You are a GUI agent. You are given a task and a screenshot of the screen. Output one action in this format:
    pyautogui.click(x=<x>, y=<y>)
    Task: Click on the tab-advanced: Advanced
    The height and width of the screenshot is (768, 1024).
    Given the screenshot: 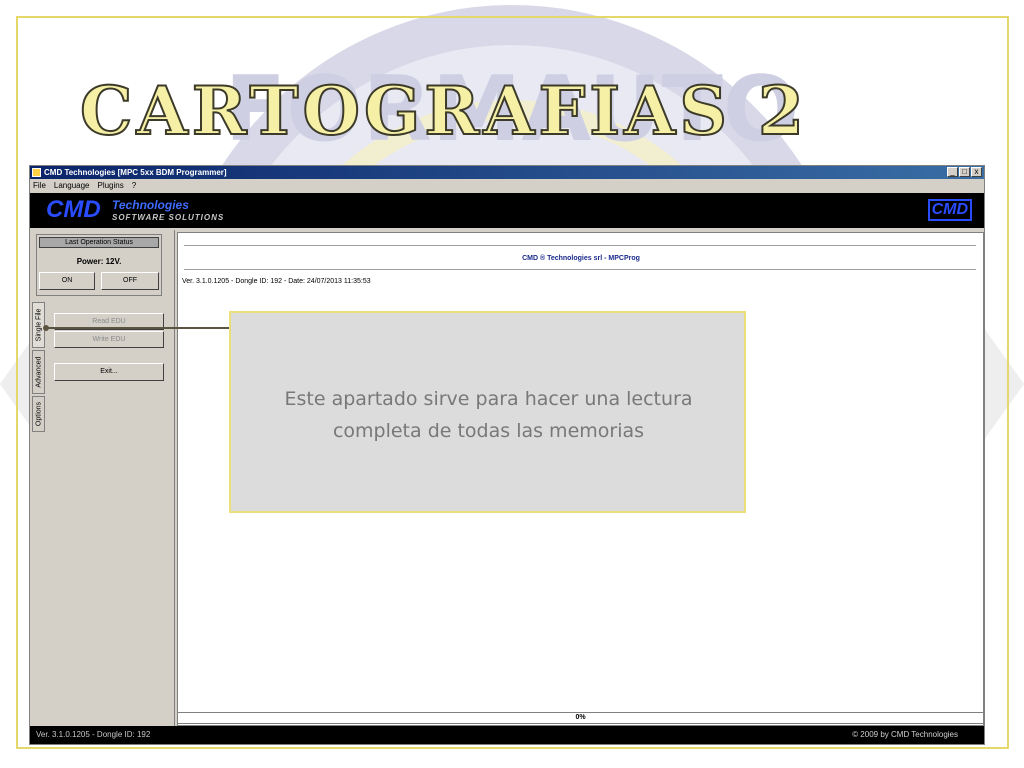 What is the action you would take?
    pyautogui.click(x=38, y=372)
    